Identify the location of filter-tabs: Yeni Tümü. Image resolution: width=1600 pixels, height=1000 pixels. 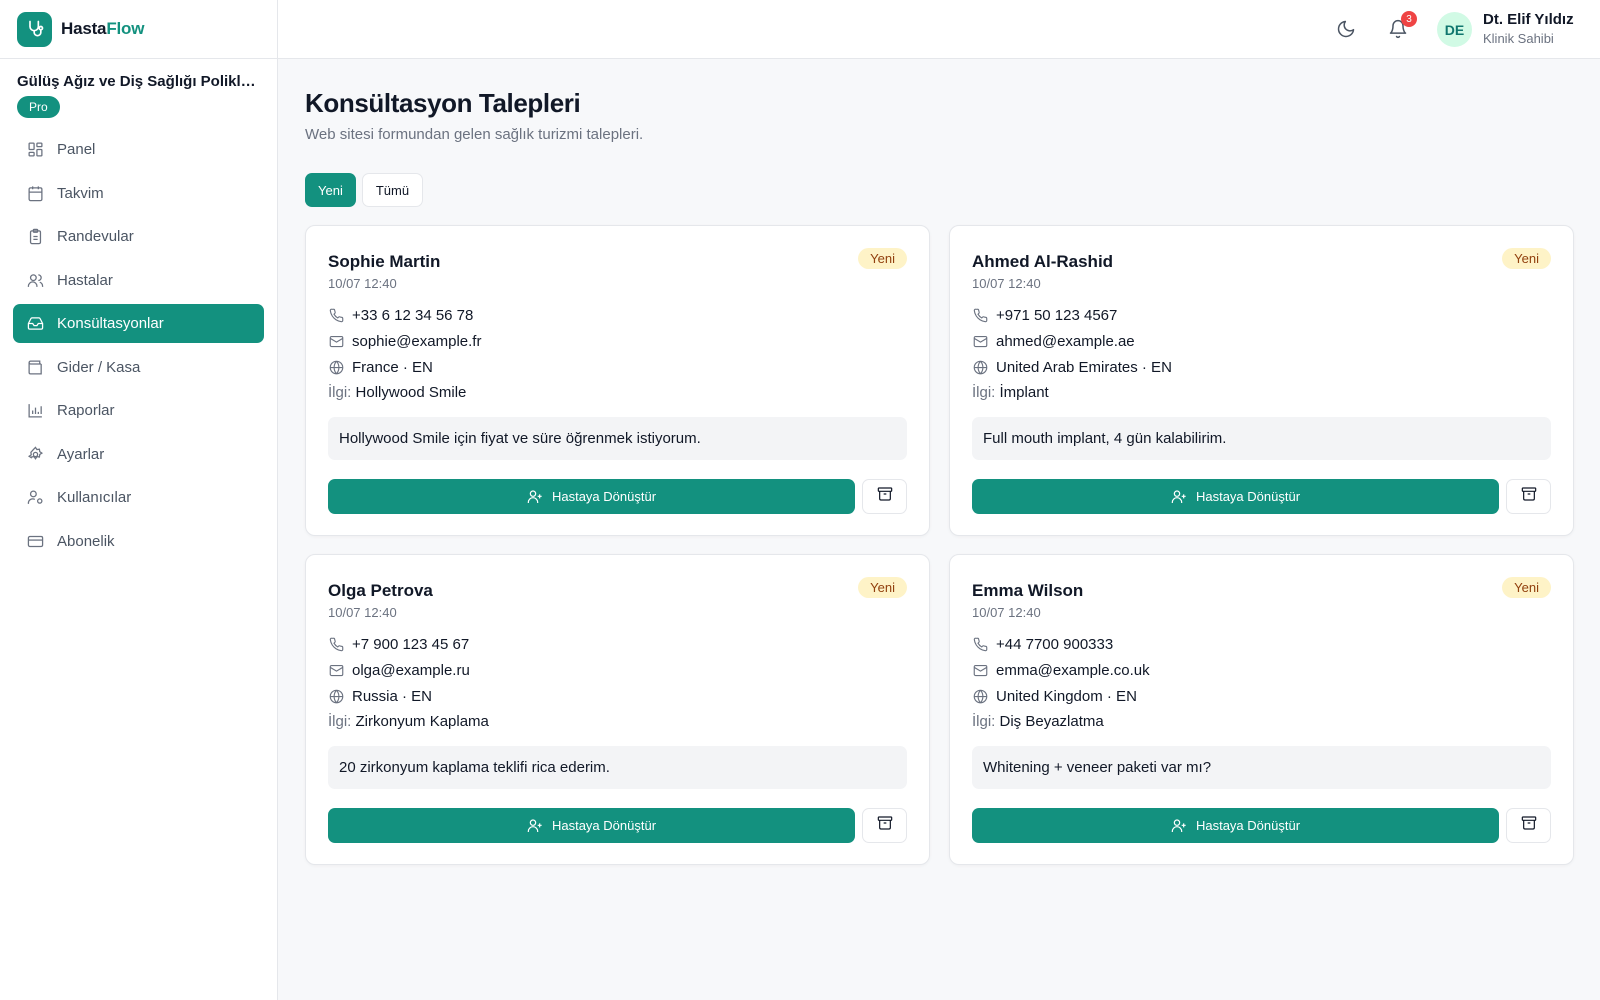
(364, 190).